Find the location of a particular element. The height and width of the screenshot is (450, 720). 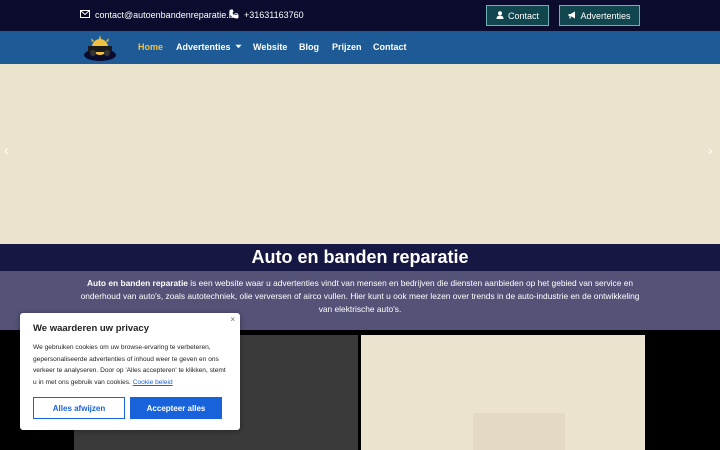

close-icon: × is located at coordinates (232, 319).